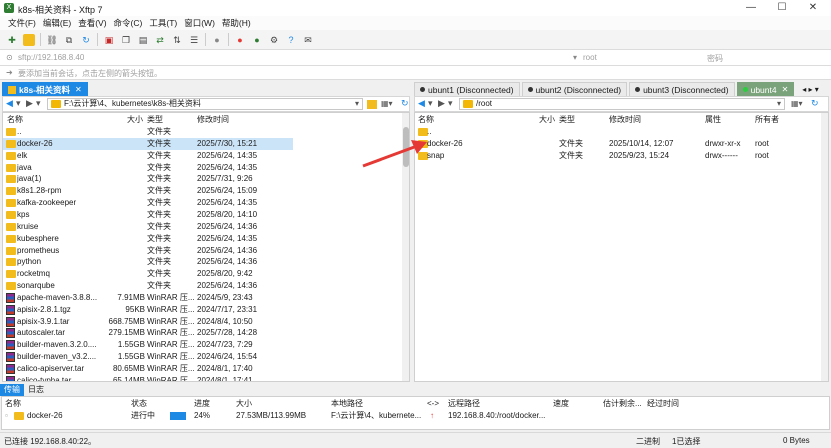 The width and height of the screenshot is (831, 448). I want to click on column-header-progress: 进度, so click(202, 403).